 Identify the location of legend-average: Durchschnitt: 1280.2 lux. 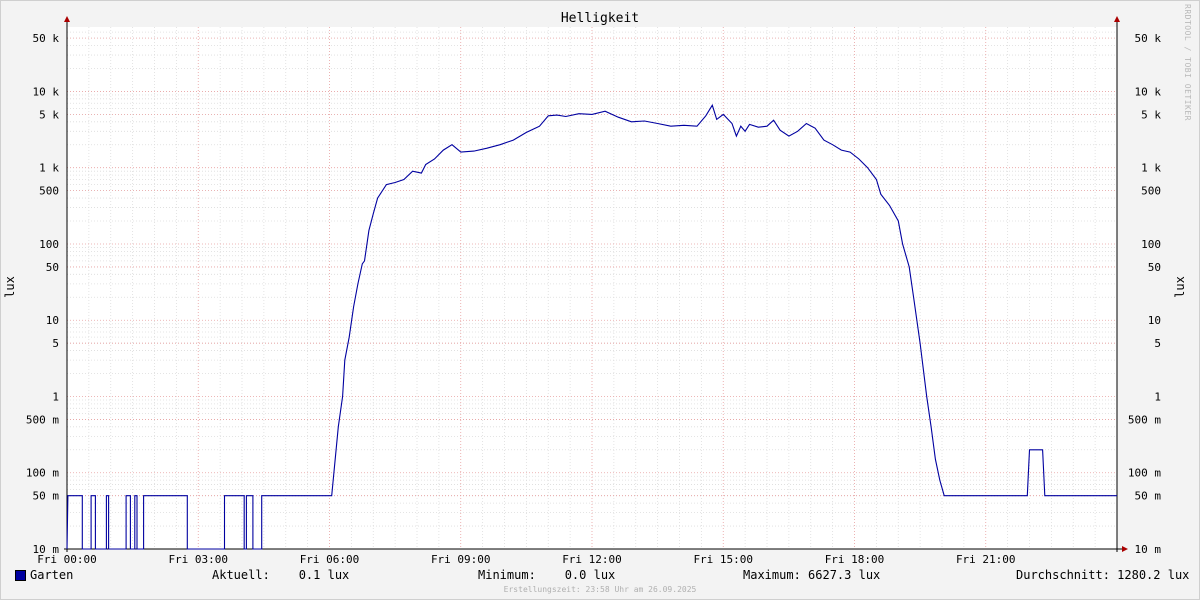
(1103, 575).